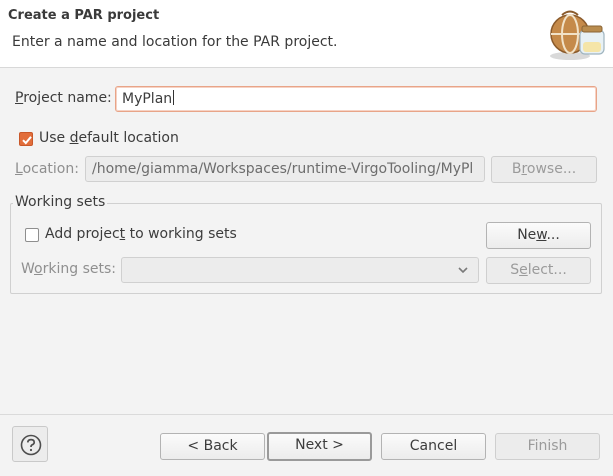  Describe the element at coordinates (68, 269) in the screenshot. I see `working-sets-label: Working sets:` at that location.